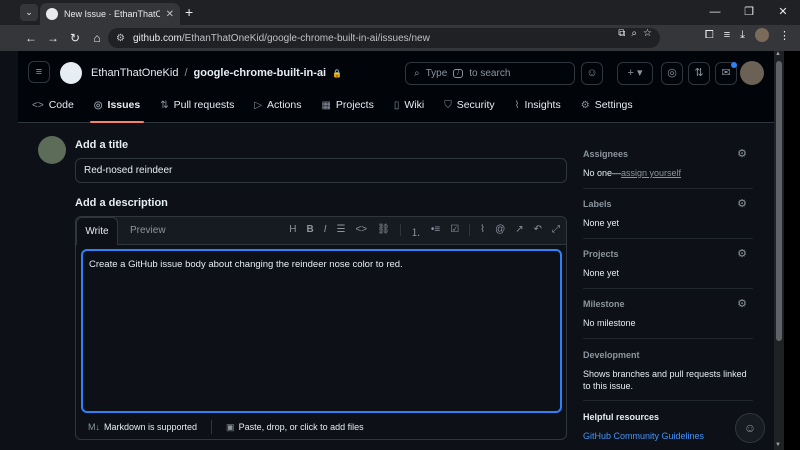 The height and width of the screenshot is (450, 800). What do you see at coordinates (189, 12) in the screenshot?
I see `new-tab-button: +` at bounding box center [189, 12].